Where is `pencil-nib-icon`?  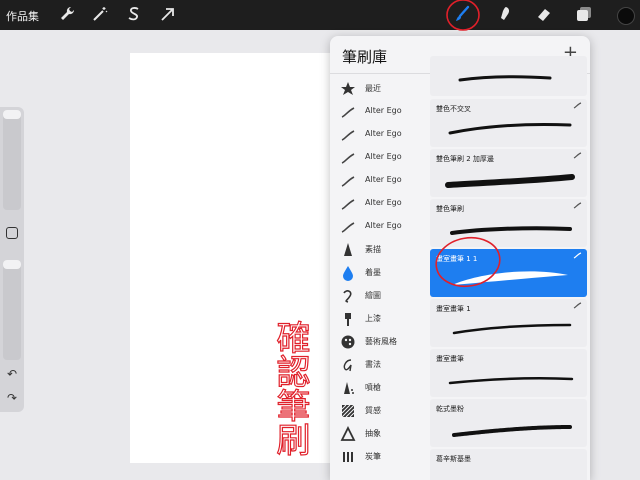
pencil-nib-icon is located at coordinates (348, 250).